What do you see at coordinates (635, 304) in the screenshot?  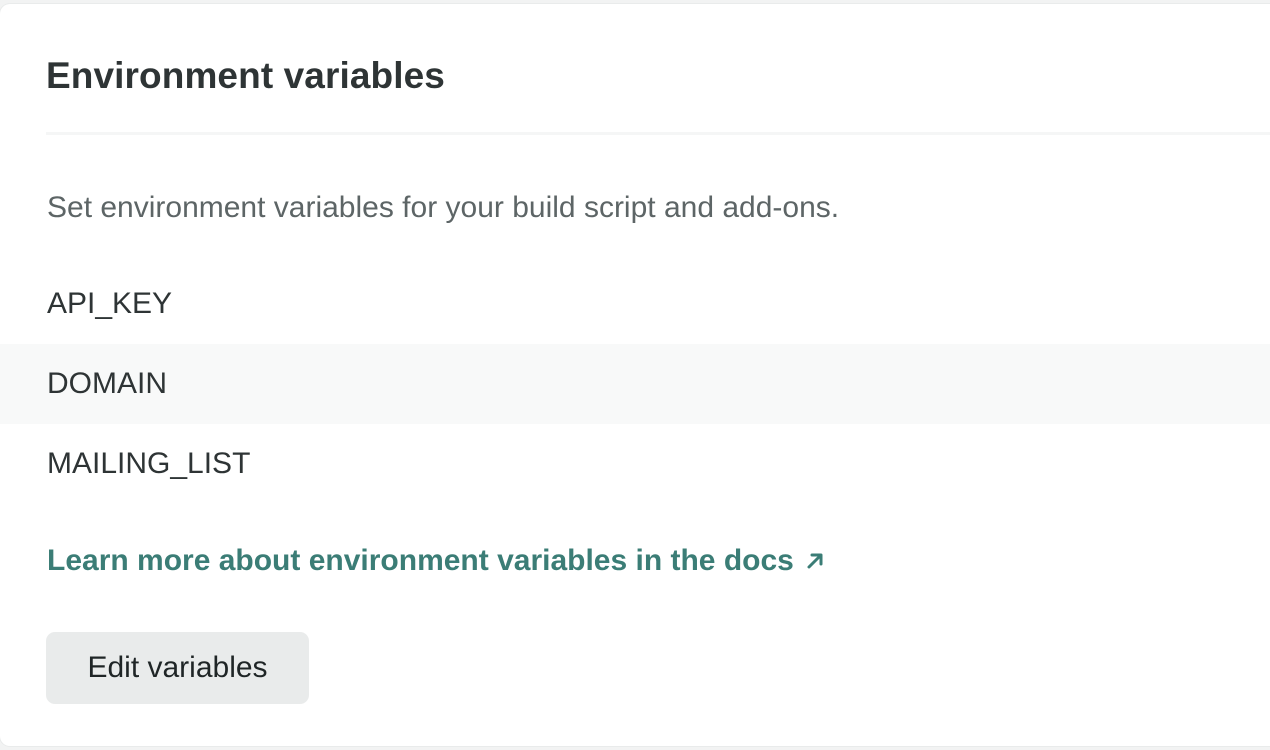 I see `variable-row-api-key: API_KEY` at bounding box center [635, 304].